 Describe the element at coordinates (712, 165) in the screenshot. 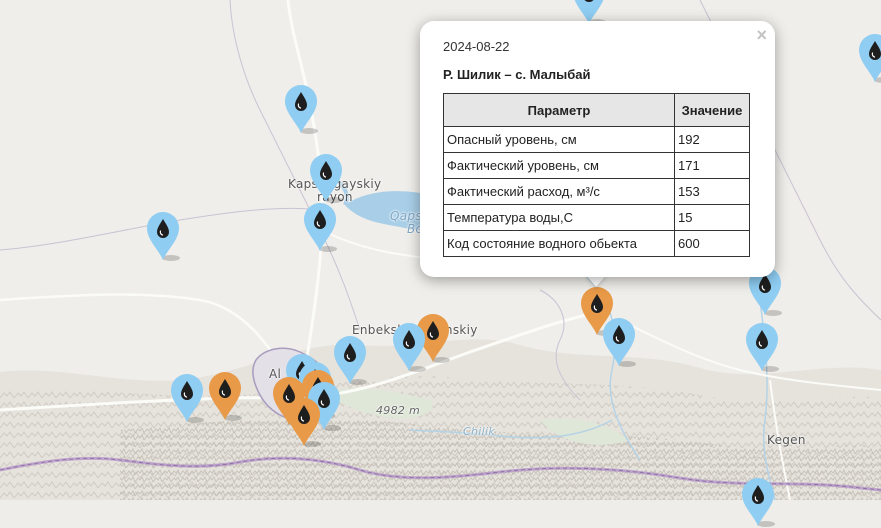

I see `parameter-value: 171` at that location.